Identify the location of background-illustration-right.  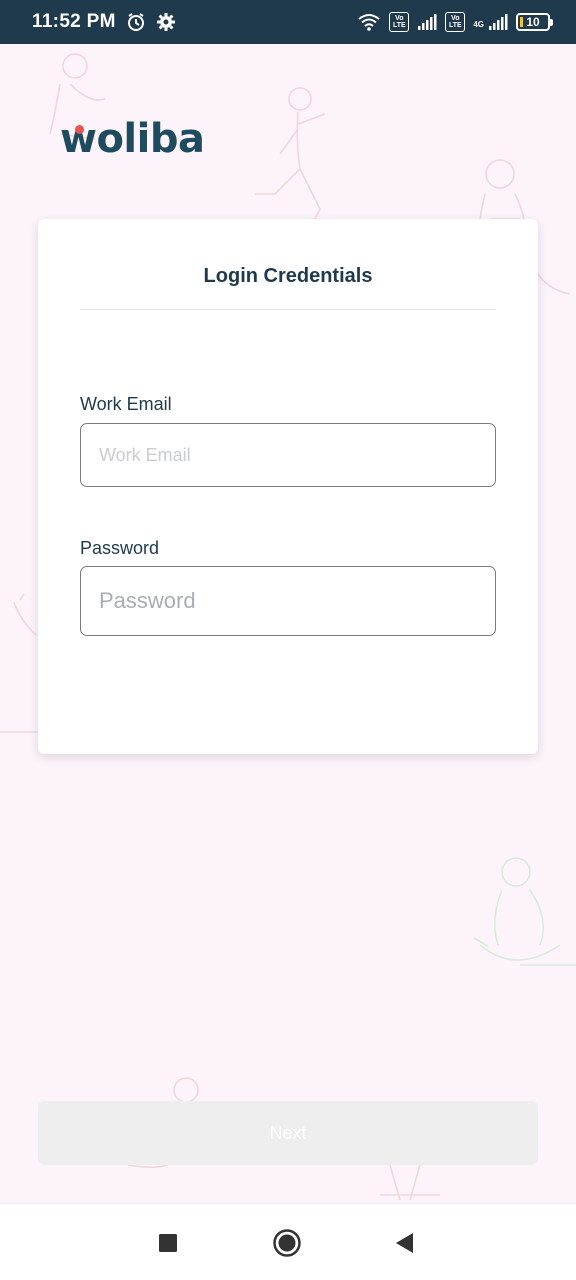
(524, 911).